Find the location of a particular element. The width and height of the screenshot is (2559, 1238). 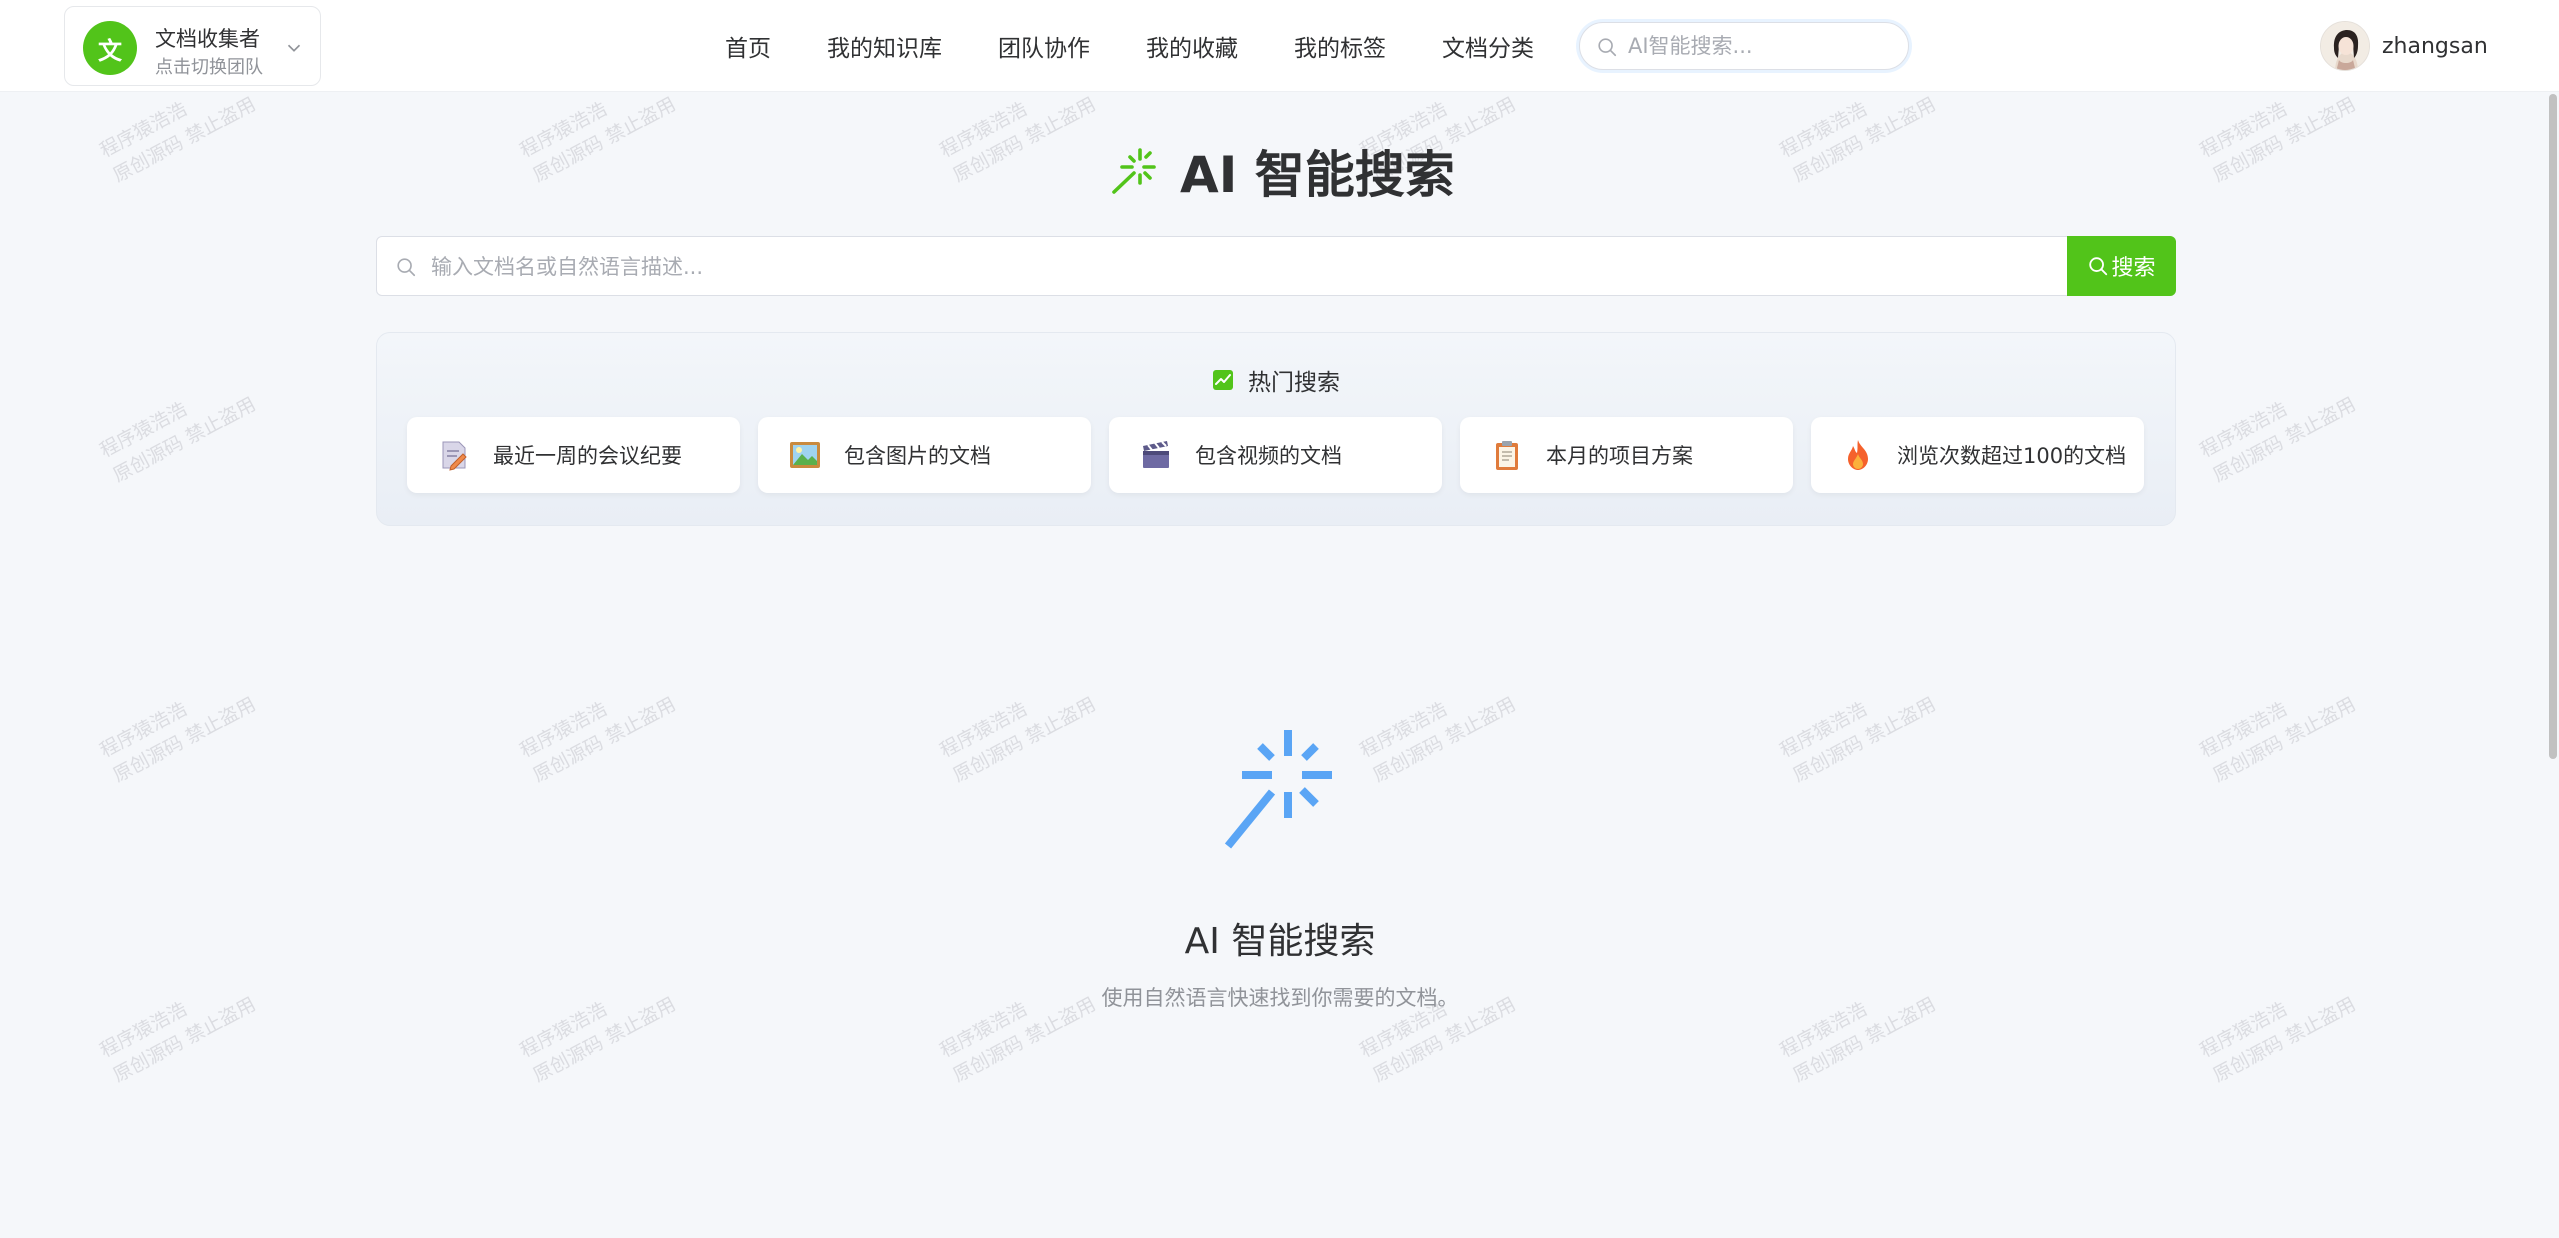

team-switcher: 文 文档收集者 点击切换团队 is located at coordinates (192, 46).